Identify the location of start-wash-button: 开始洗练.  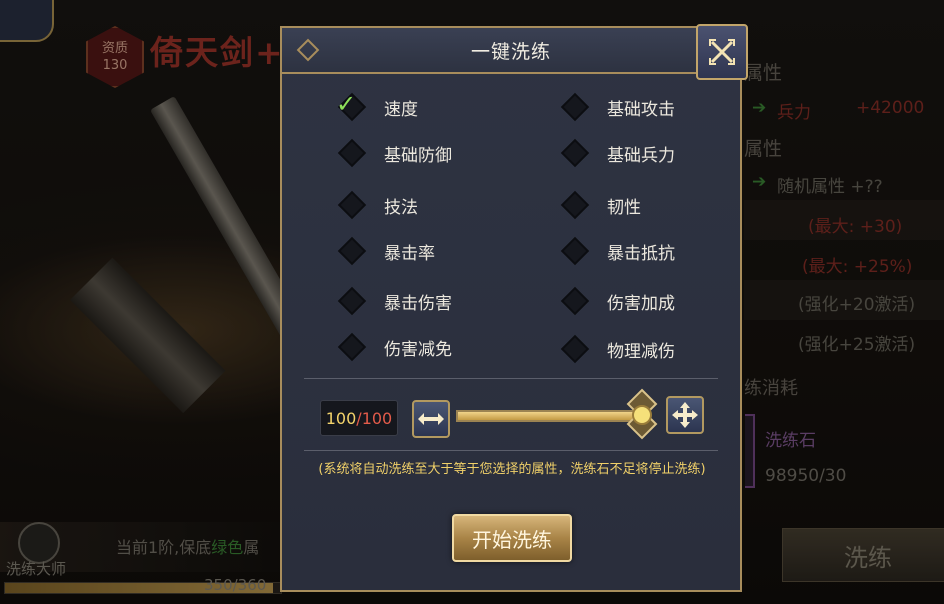
(512, 538).